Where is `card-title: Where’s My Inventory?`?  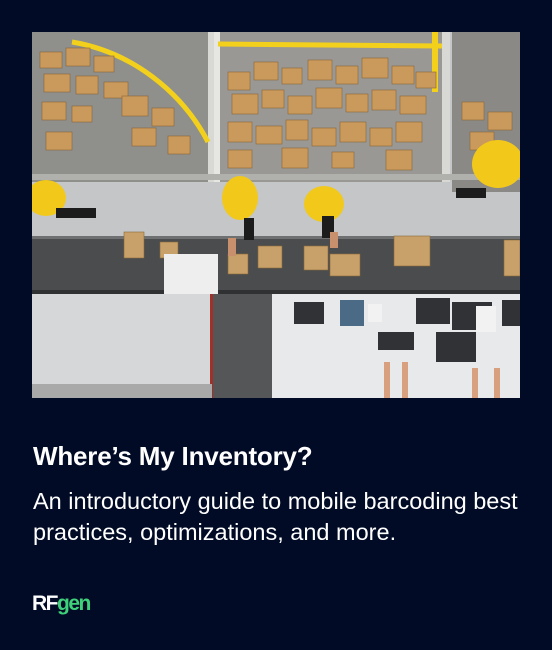
card-title: Where’s My Inventory? is located at coordinates (173, 456).